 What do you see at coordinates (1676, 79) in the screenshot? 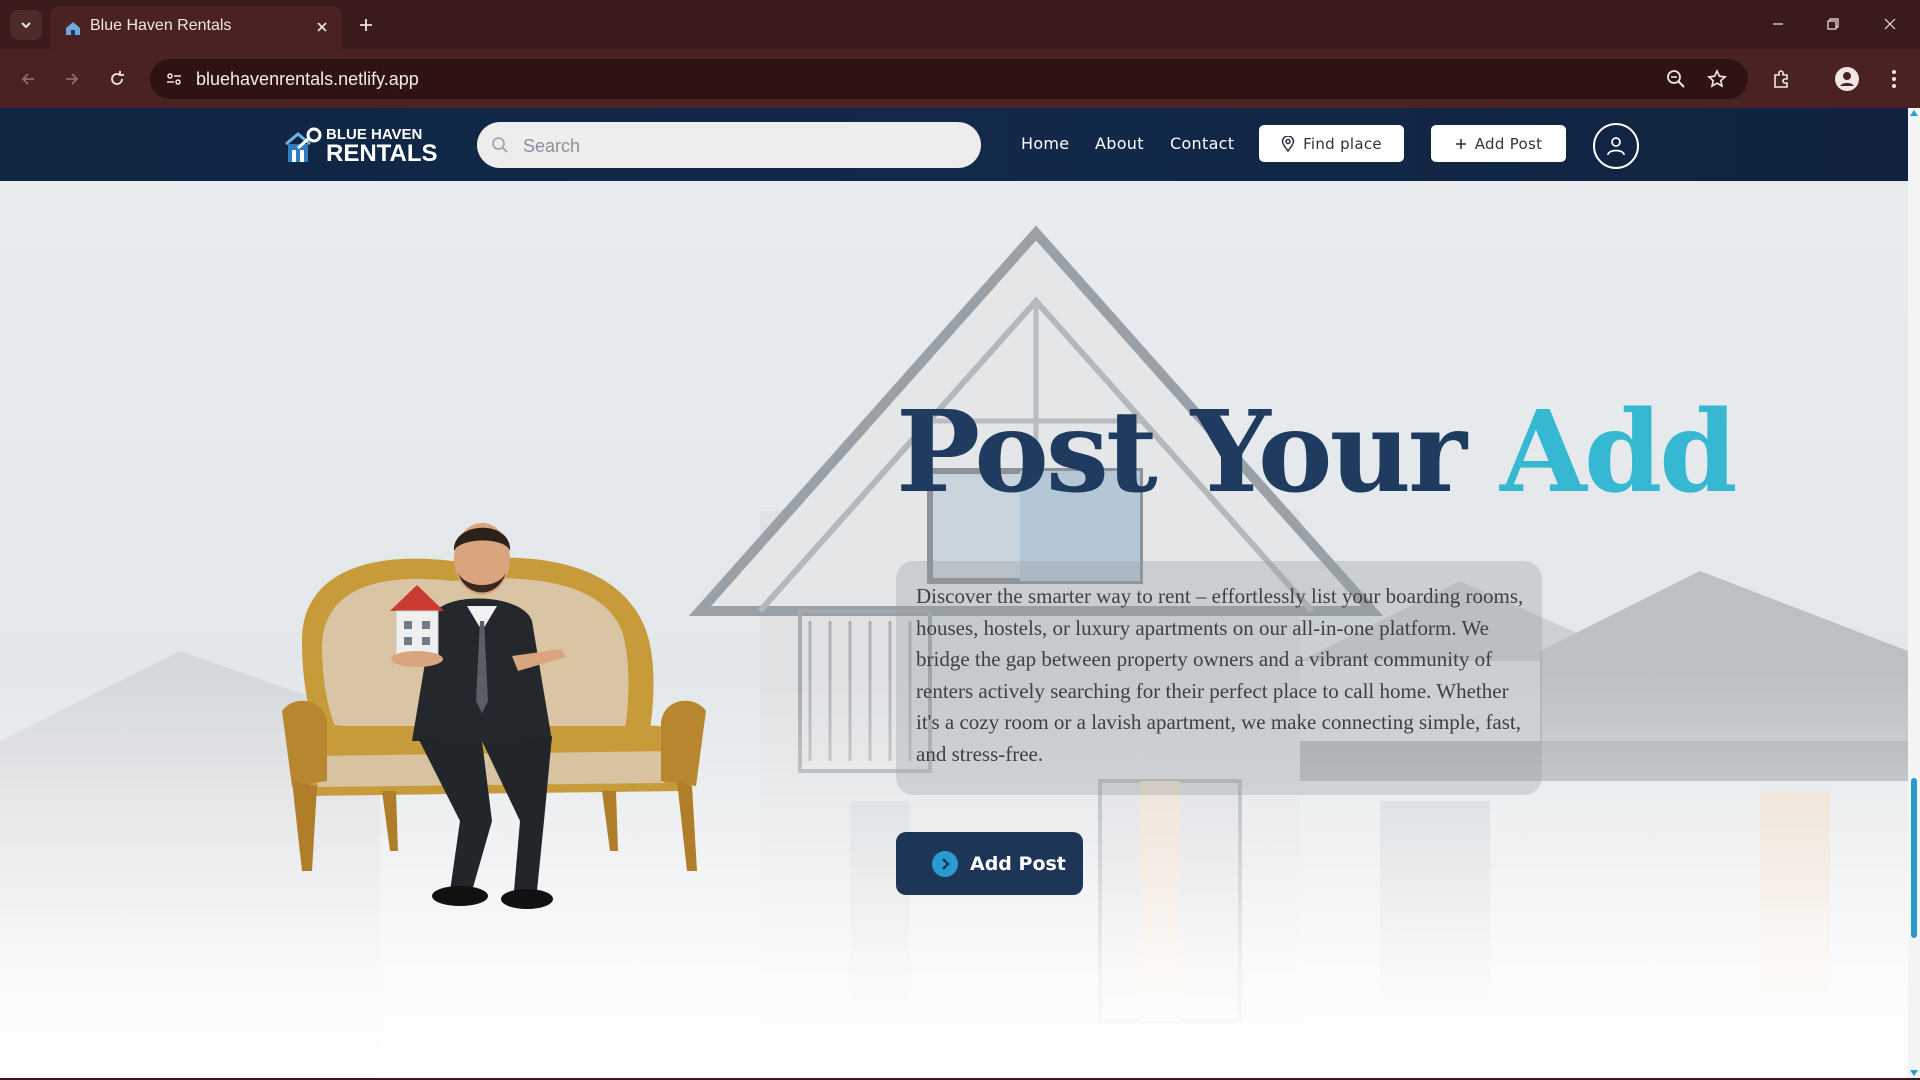
I see `zoom-icon` at bounding box center [1676, 79].